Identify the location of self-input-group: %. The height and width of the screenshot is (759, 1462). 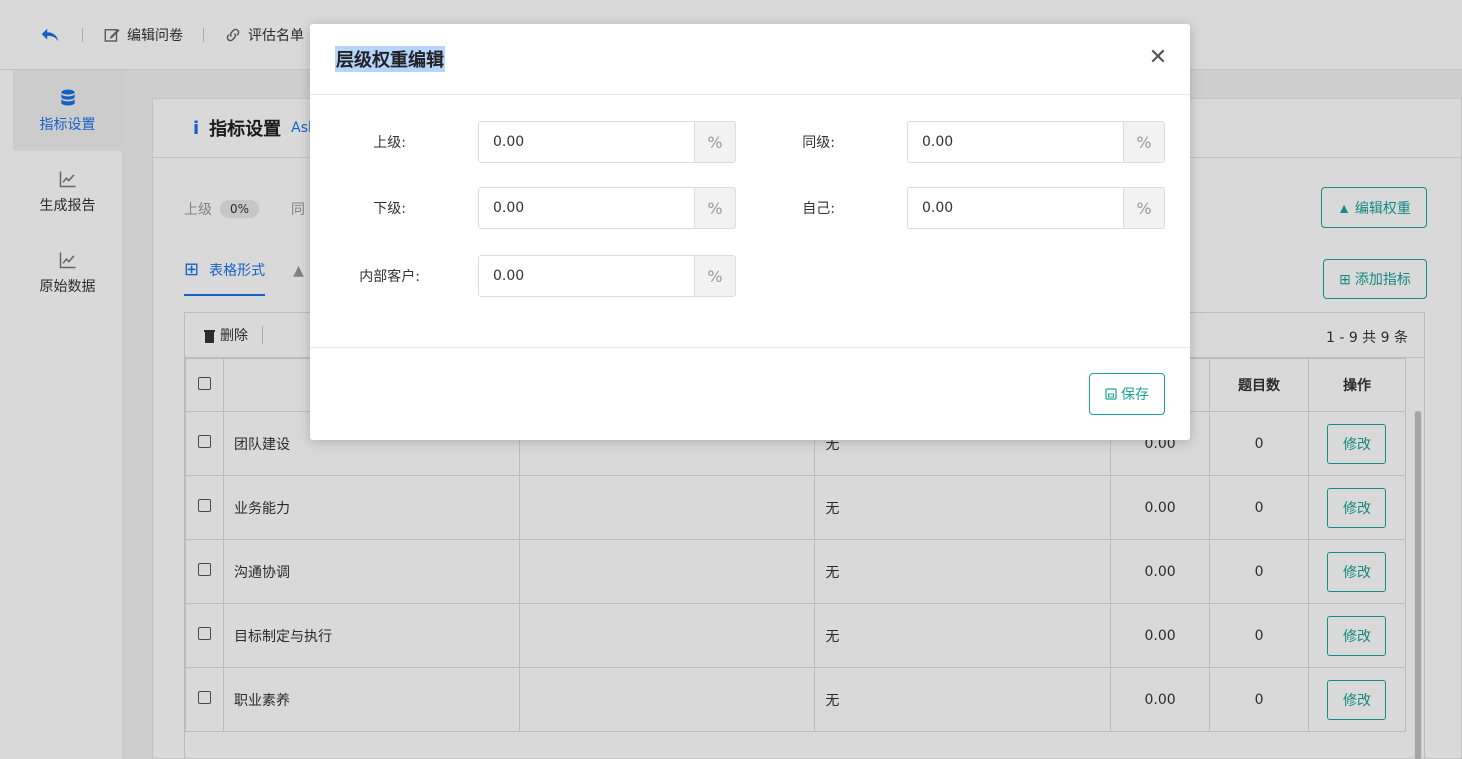
(1036, 208).